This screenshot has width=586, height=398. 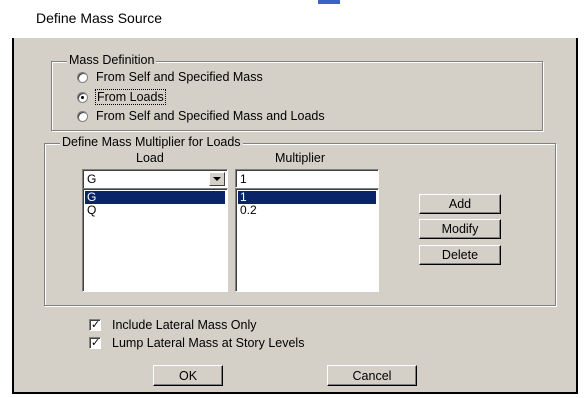 I want to click on lump-lateral-mass-checkbox: ✓ Lump Lateral Mass at Story Levels, so click(x=196, y=343).